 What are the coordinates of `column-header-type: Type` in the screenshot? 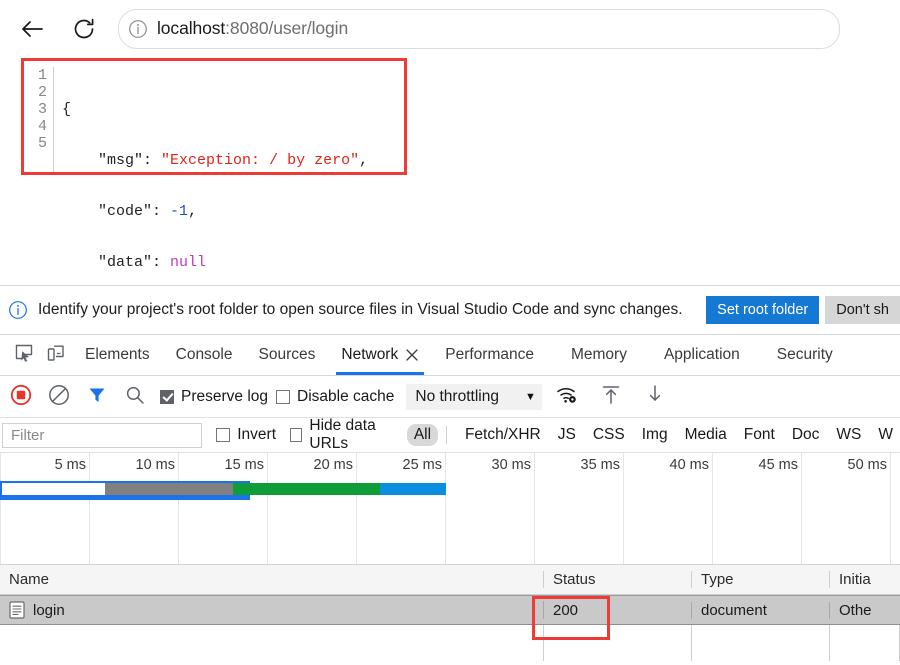 It's located at (761, 579).